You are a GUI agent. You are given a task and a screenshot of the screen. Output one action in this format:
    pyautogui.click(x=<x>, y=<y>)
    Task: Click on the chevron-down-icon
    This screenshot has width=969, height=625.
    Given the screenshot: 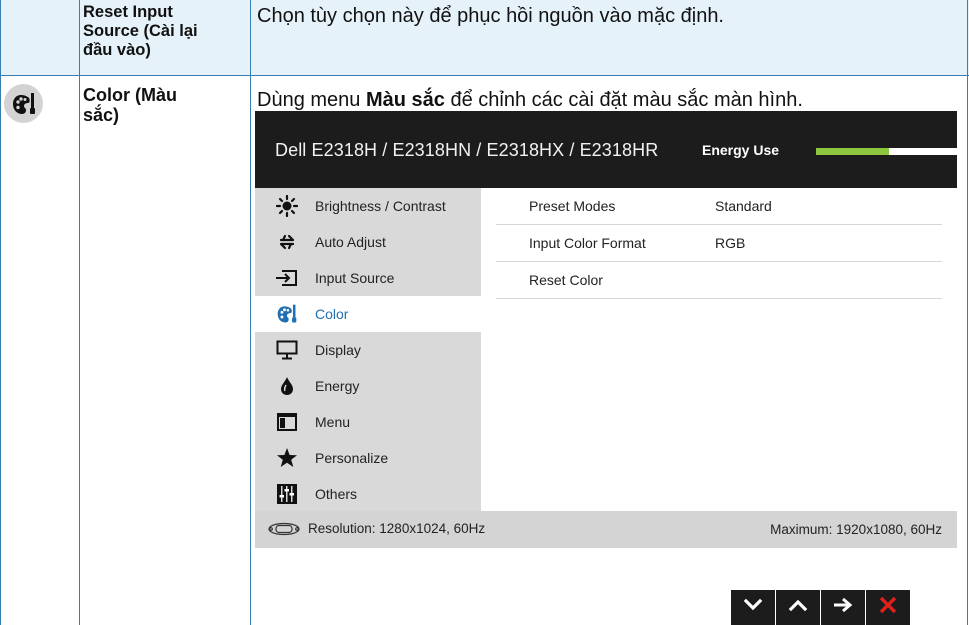 What is the action you would take?
    pyautogui.click(x=753, y=607)
    